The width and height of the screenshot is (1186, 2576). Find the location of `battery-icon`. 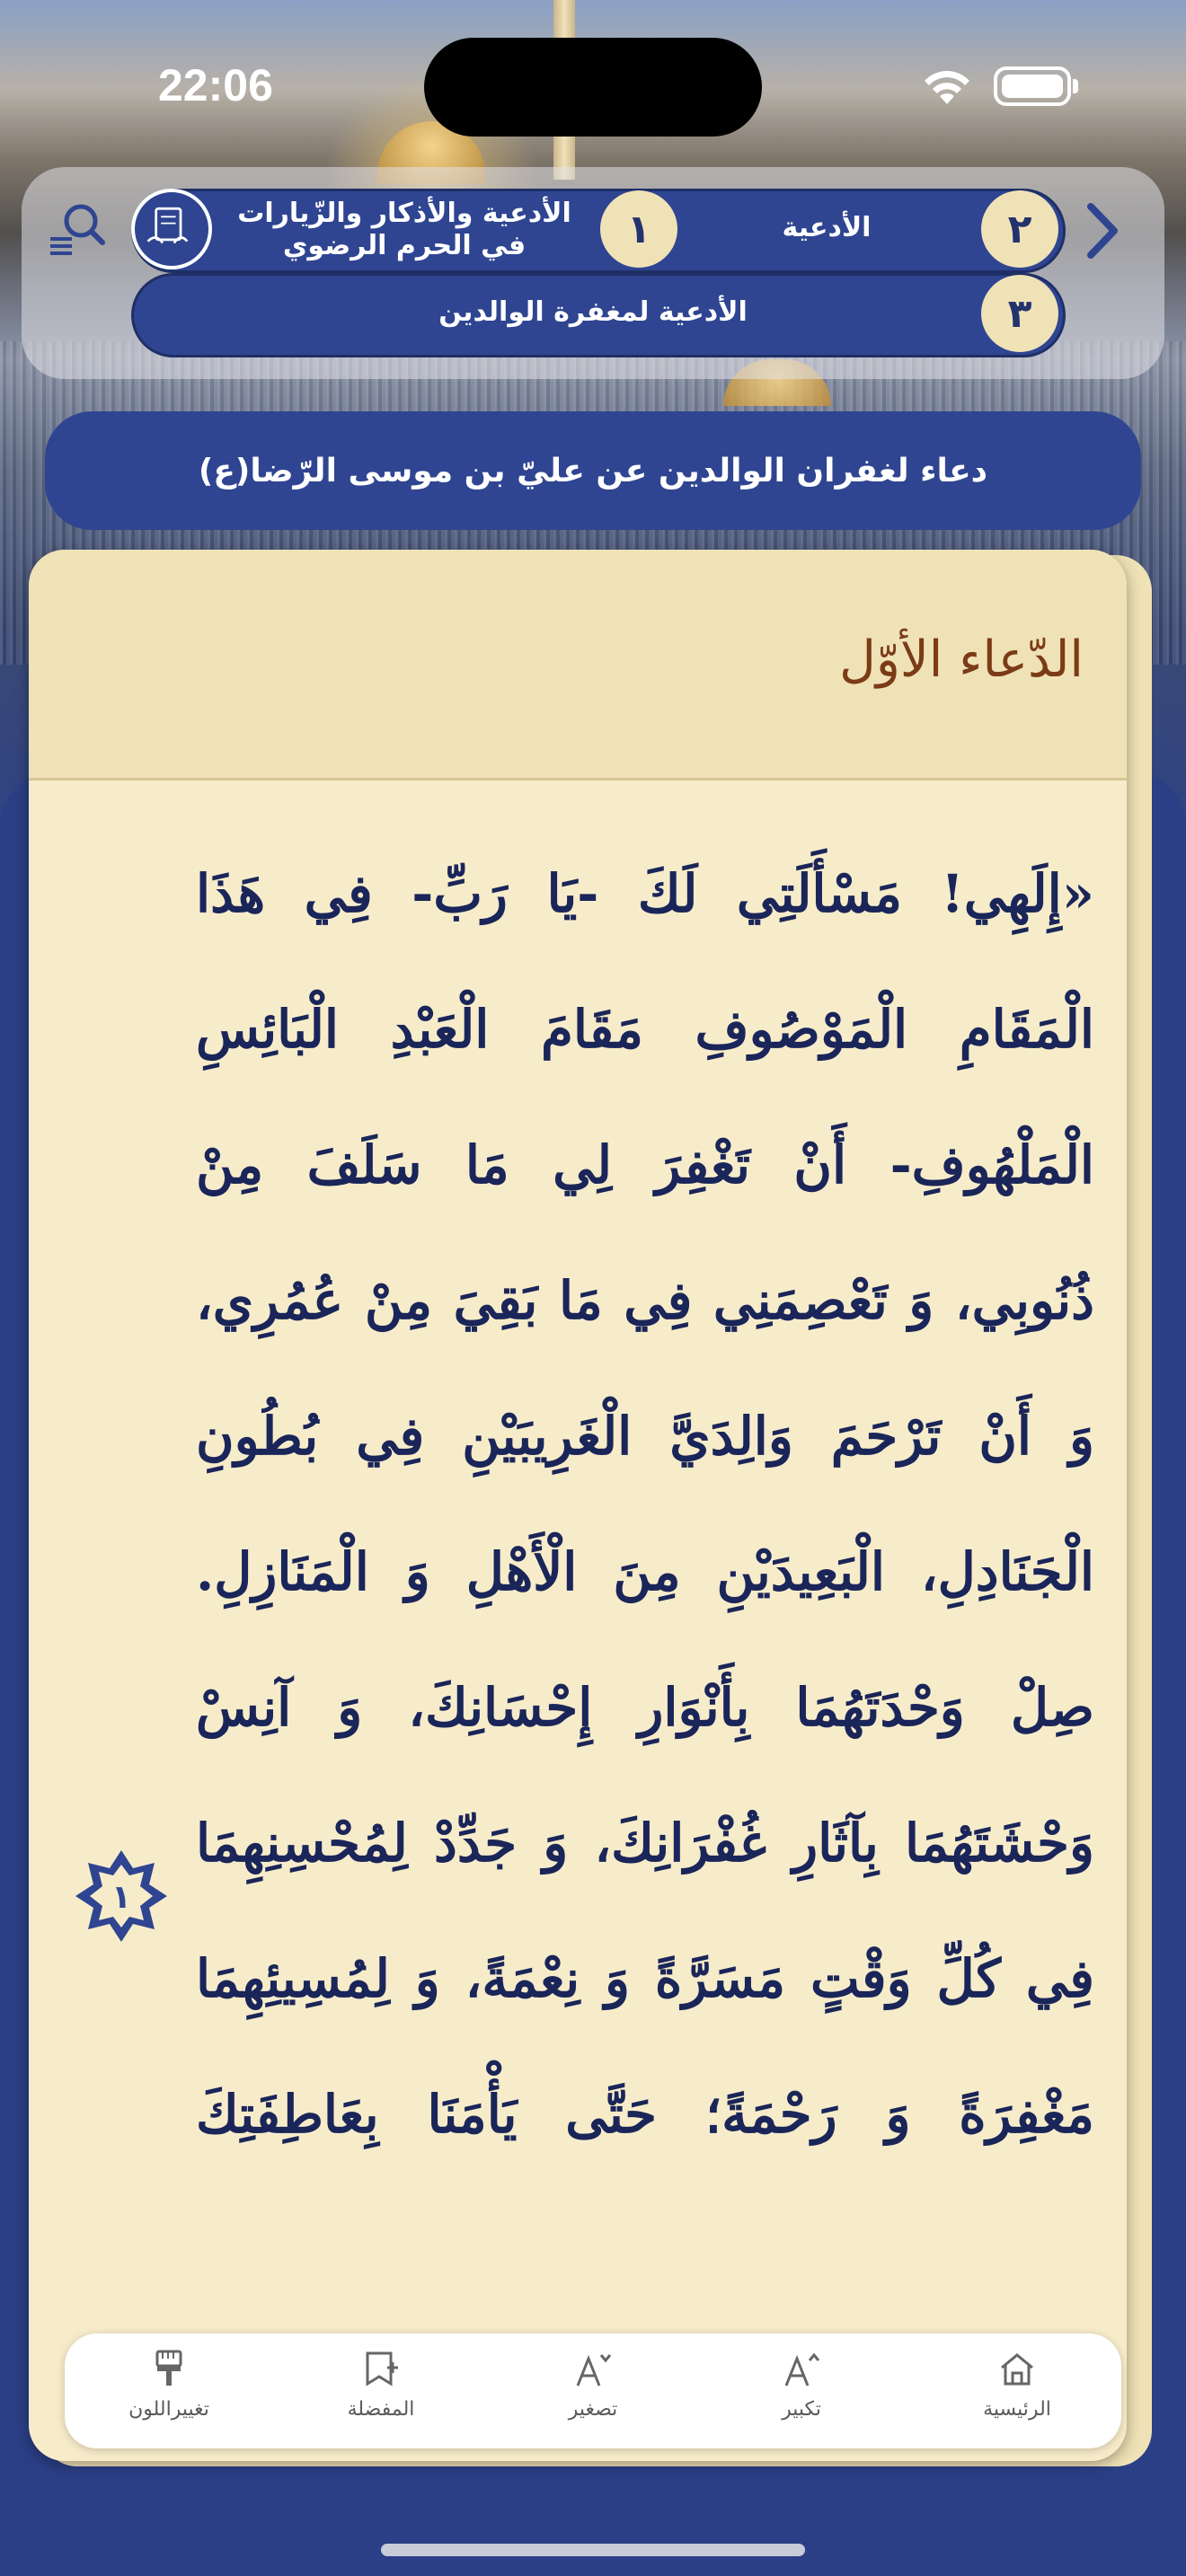

battery-icon is located at coordinates (1036, 86).